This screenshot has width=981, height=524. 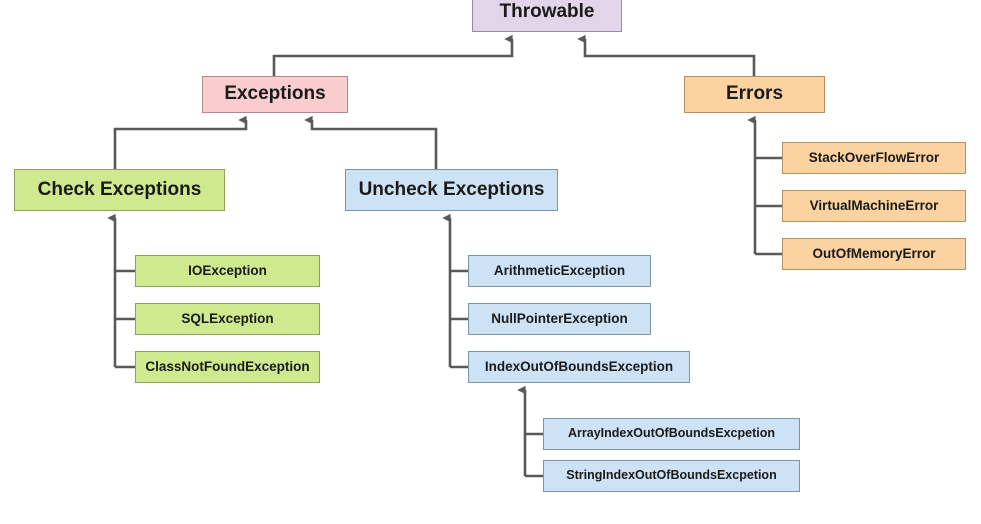 What do you see at coordinates (874, 254) in the screenshot?
I see `node-outofmemoryerror: OutOfMemoryError` at bounding box center [874, 254].